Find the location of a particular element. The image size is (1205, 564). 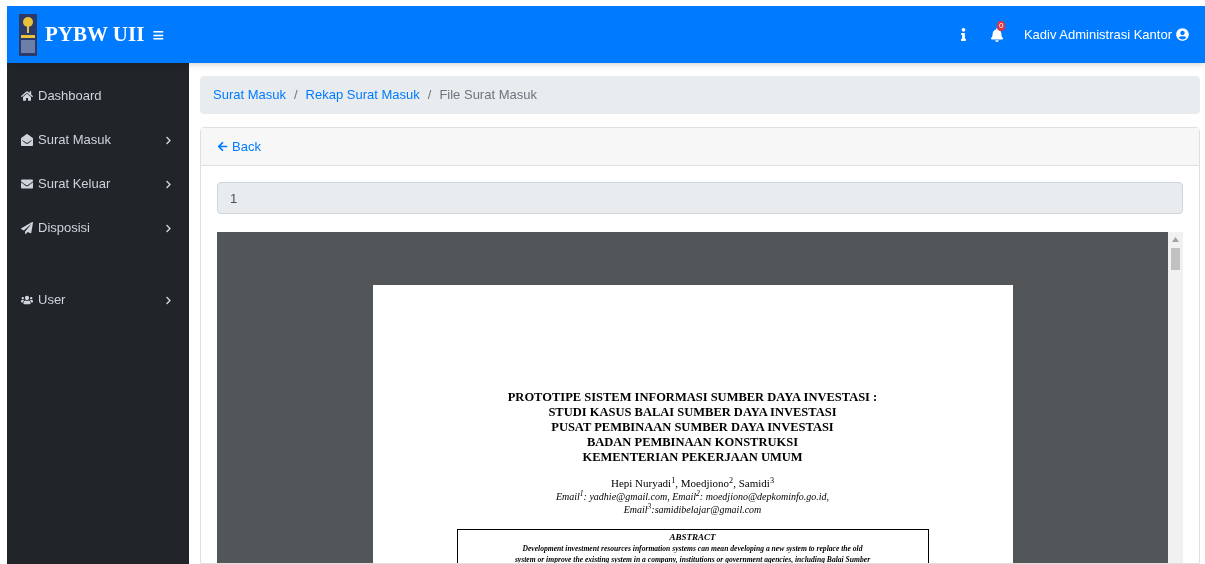

bell-icon is located at coordinates (996, 34).